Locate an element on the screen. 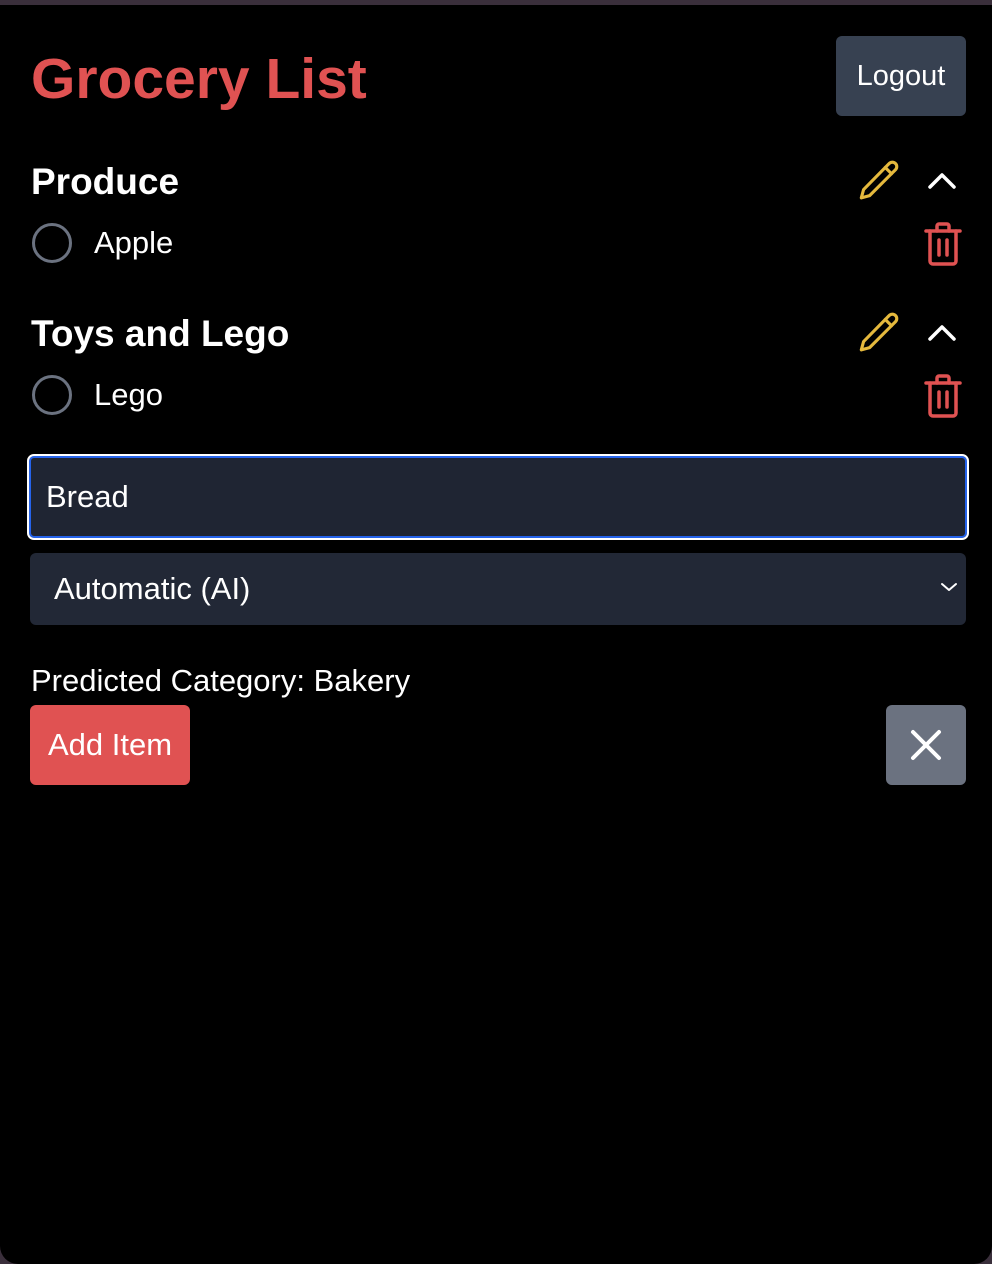 The height and width of the screenshot is (1264, 992). category-header: Toys and Lego is located at coordinates (498, 332).